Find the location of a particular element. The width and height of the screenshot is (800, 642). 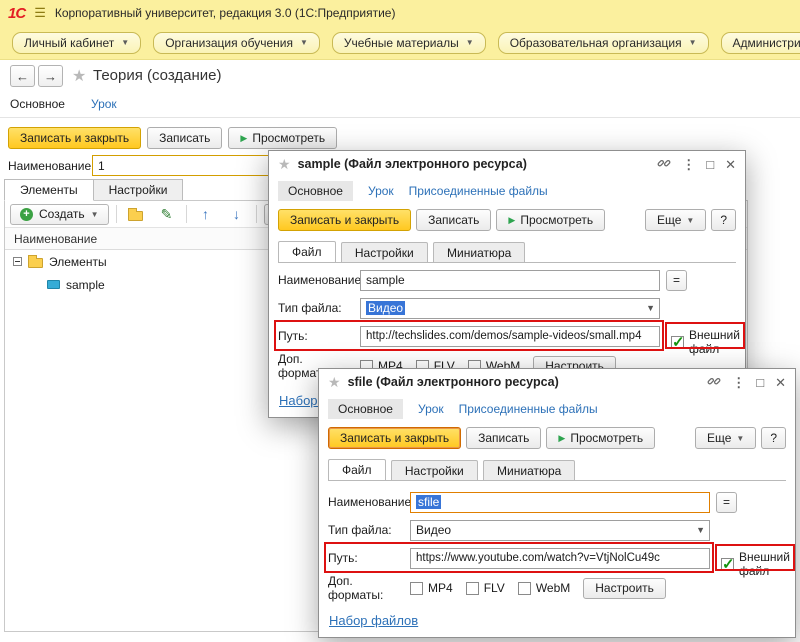

menu-training-organization: Организация обучения ▼ is located at coordinates (236, 42).